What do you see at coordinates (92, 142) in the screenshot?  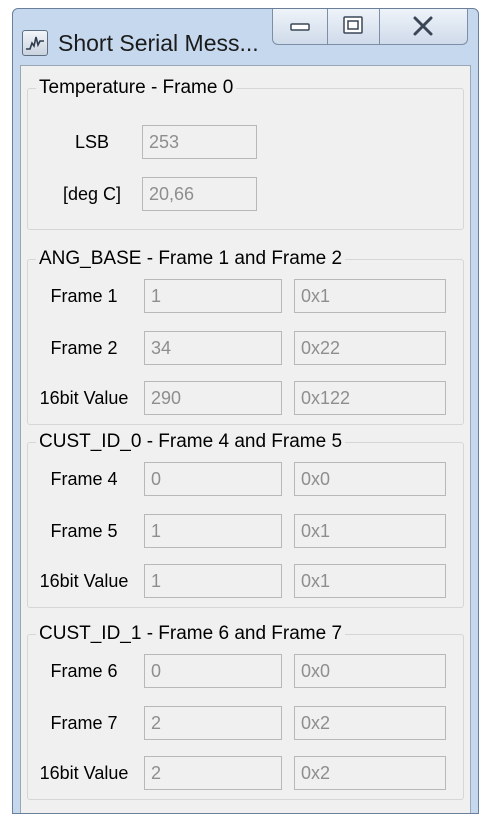 I see `lsb-label: LSB` at bounding box center [92, 142].